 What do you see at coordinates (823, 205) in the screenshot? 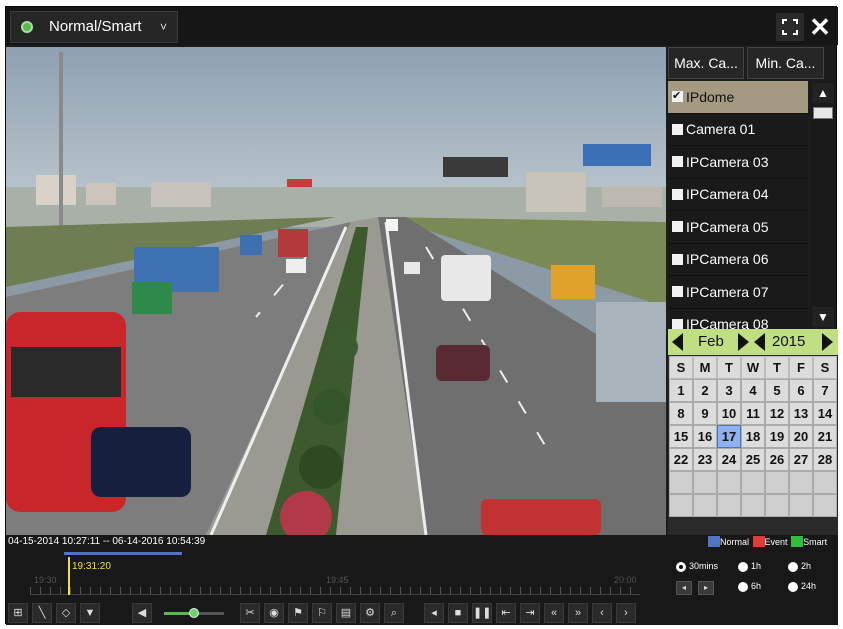
I see `camera-list-scrollbar: ▲ ▼` at bounding box center [823, 205].